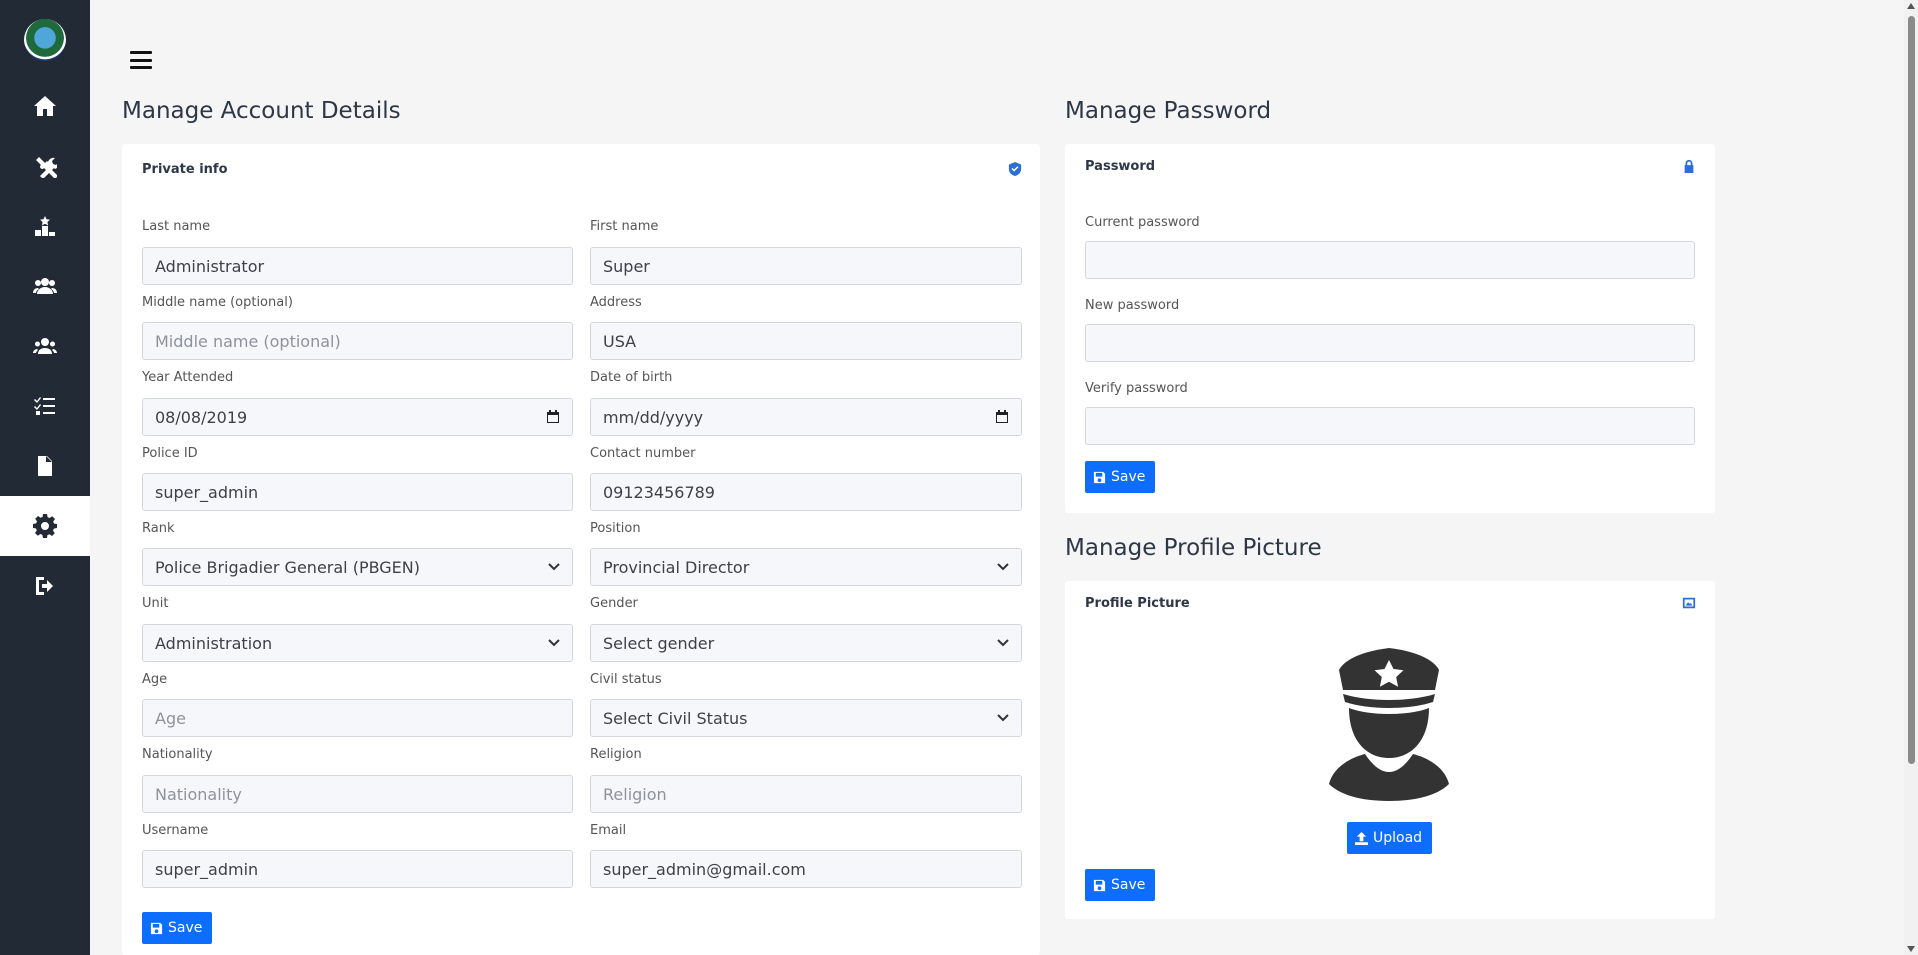 The width and height of the screenshot is (1918, 955). I want to click on last-name-input: Administrator, so click(357, 266).